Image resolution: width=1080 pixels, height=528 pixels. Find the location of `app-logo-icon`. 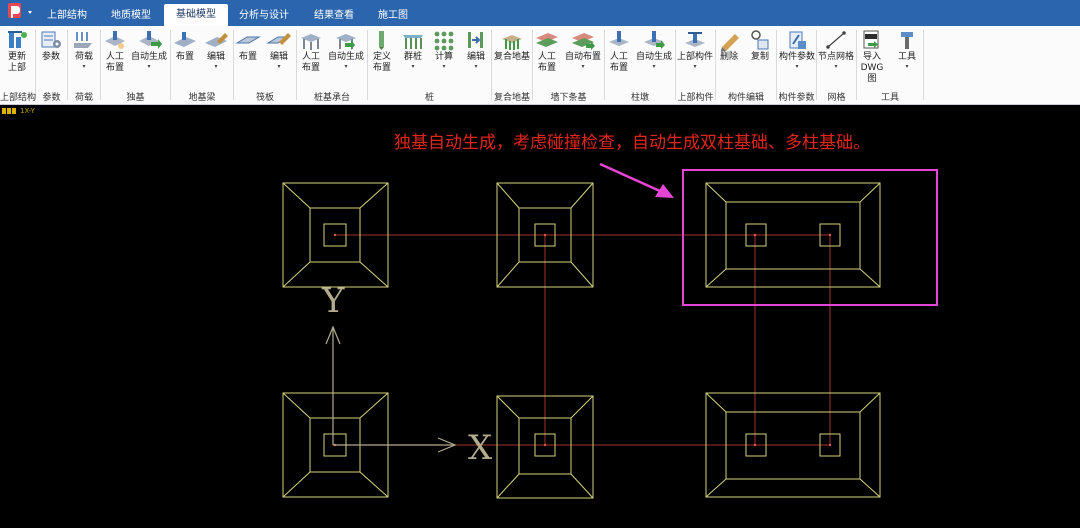

app-logo-icon is located at coordinates (20, 13).